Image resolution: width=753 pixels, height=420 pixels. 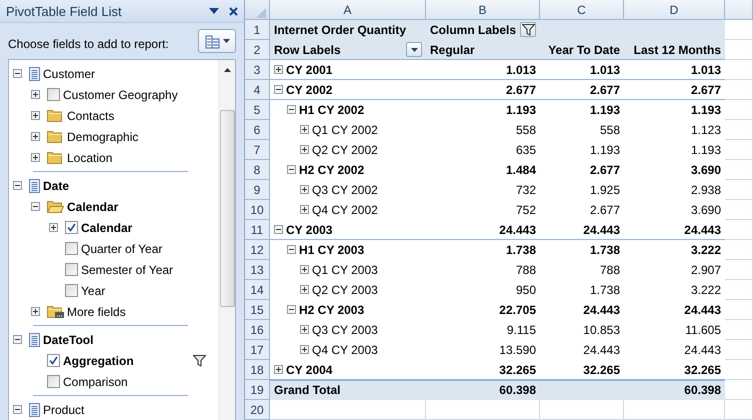 What do you see at coordinates (345, 129) in the screenshot?
I see `row-label: Q1 CY 2002` at bounding box center [345, 129].